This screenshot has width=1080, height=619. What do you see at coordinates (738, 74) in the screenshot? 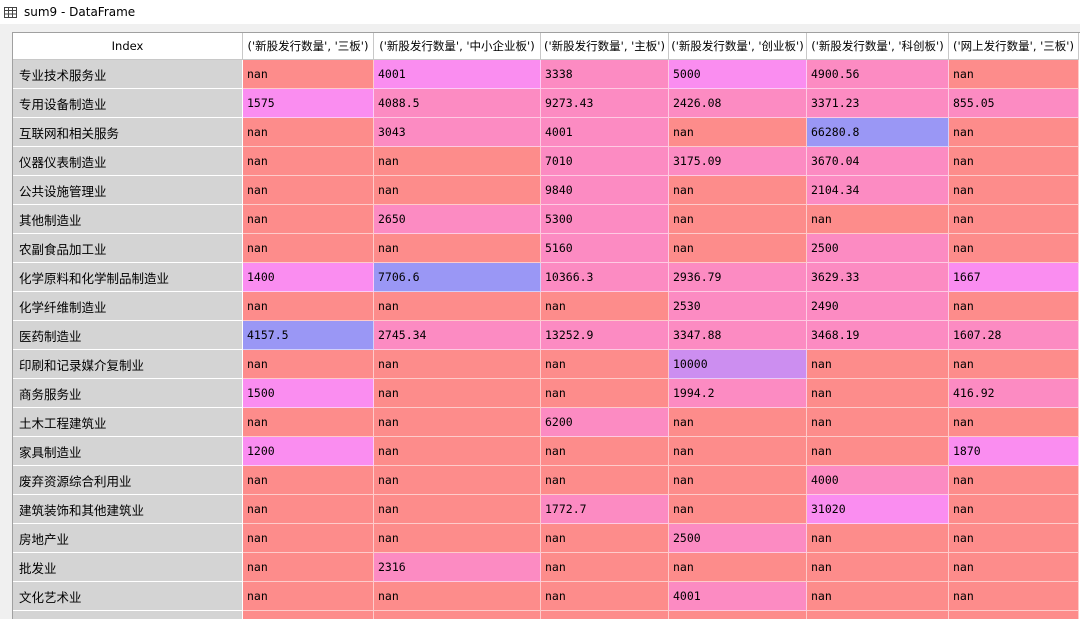
I see `data-cell: 5000` at bounding box center [738, 74].